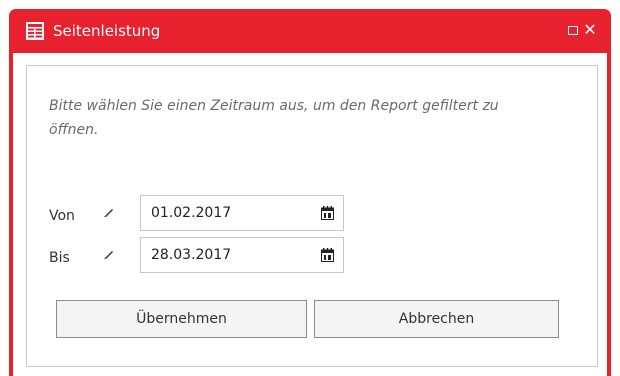  What do you see at coordinates (242, 213) in the screenshot?
I see `from-date-input: 01.02.2017` at bounding box center [242, 213].